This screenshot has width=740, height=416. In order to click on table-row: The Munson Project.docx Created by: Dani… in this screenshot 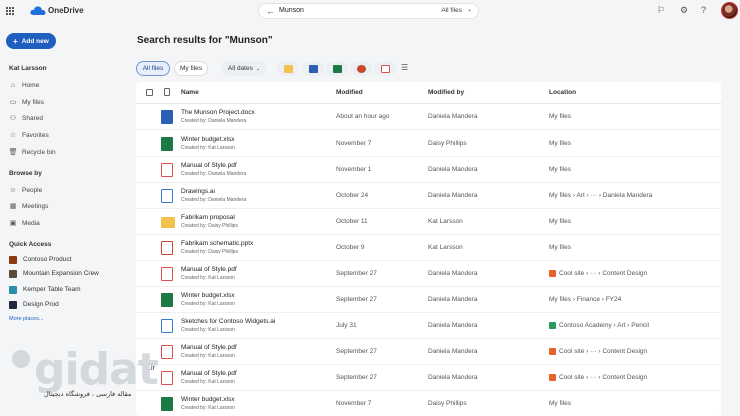, I will do `click(428, 117)`.